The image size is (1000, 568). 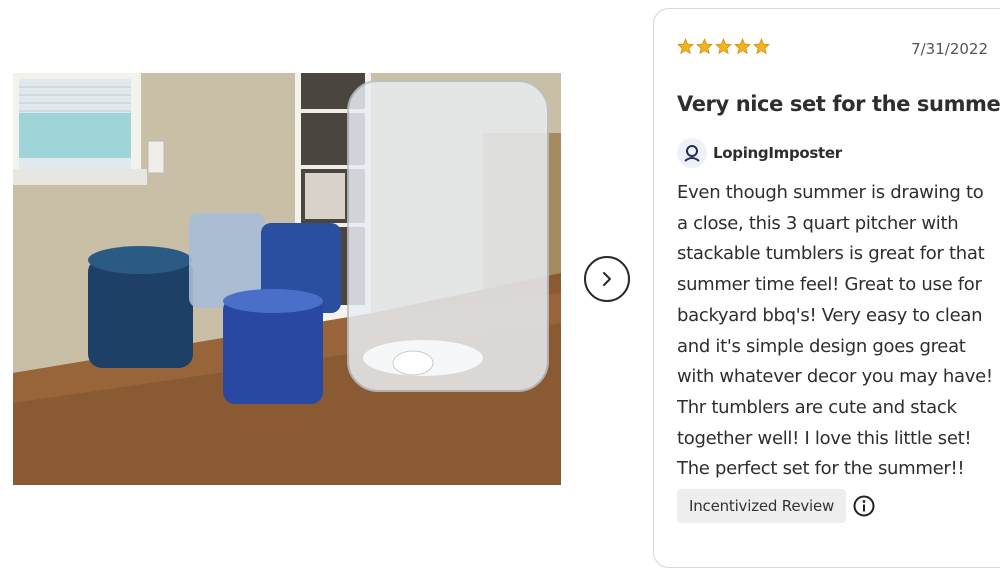 What do you see at coordinates (777, 153) in the screenshot?
I see `author-name: LopingImposter` at bounding box center [777, 153].